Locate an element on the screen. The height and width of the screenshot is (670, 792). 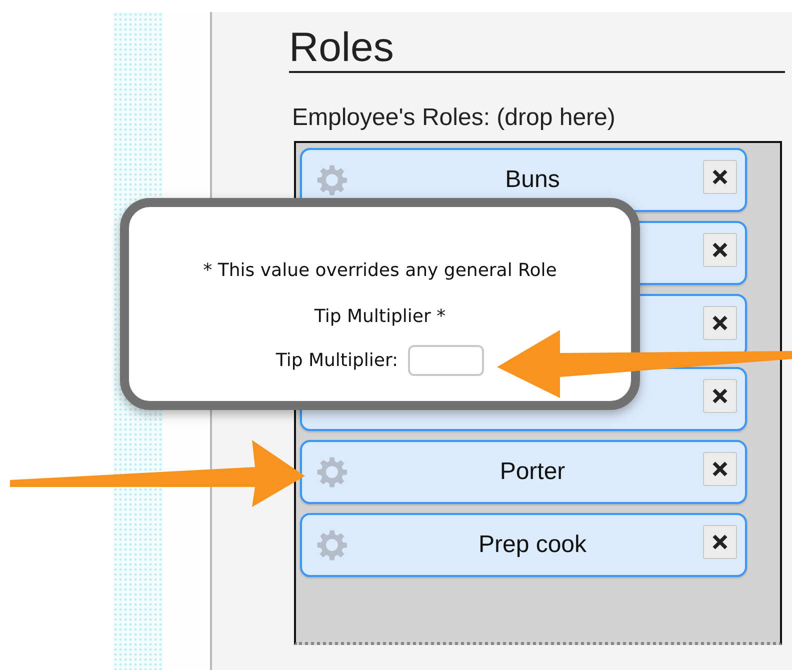
role-item: Prep cook is located at coordinates (523, 545).